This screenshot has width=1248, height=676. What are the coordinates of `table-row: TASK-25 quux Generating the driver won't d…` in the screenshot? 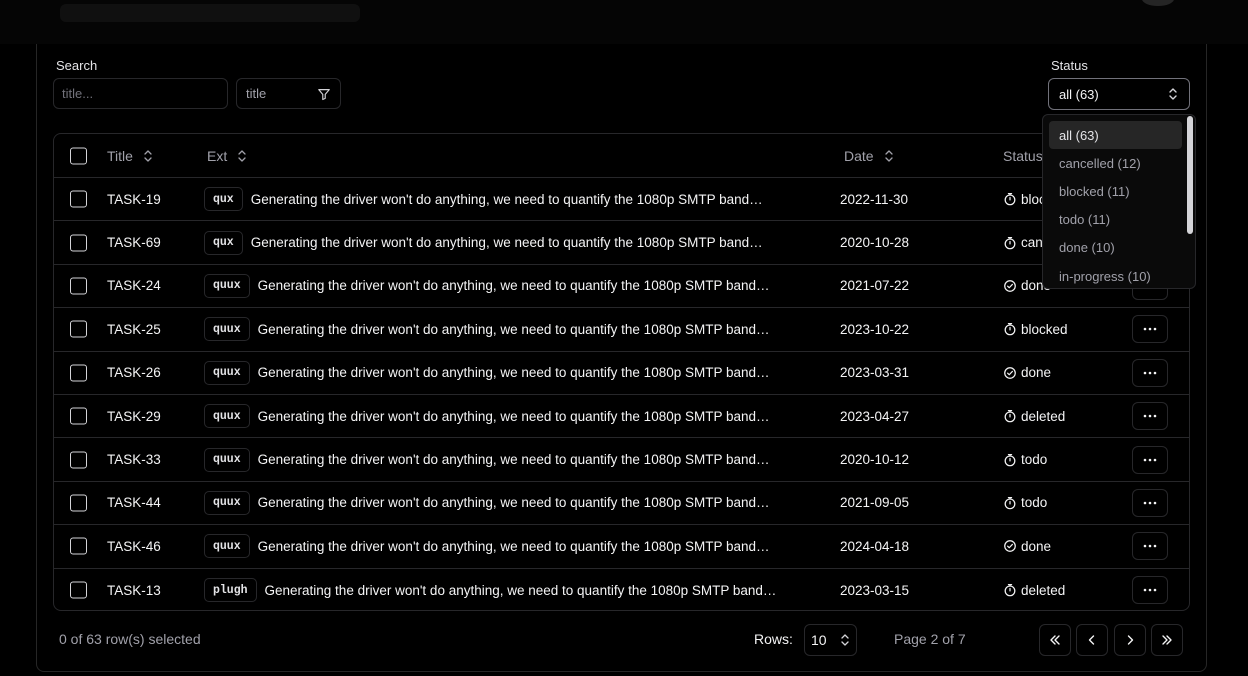 It's located at (621, 330).